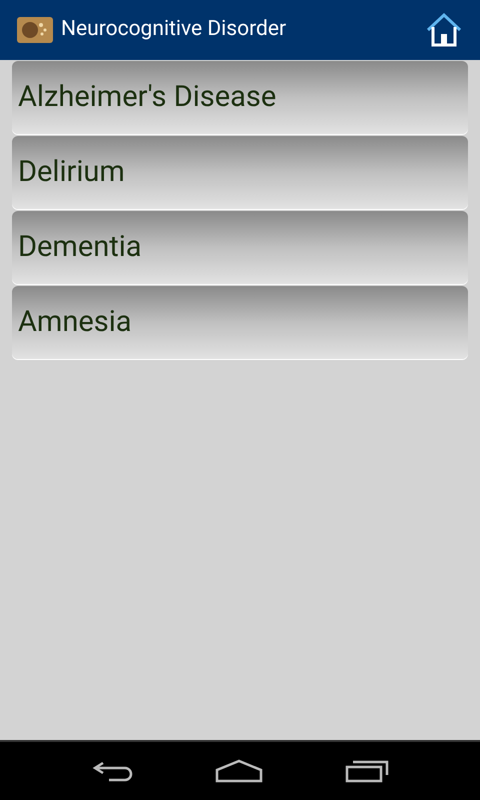  What do you see at coordinates (240, 172) in the screenshot?
I see `list-item: Delirium` at bounding box center [240, 172].